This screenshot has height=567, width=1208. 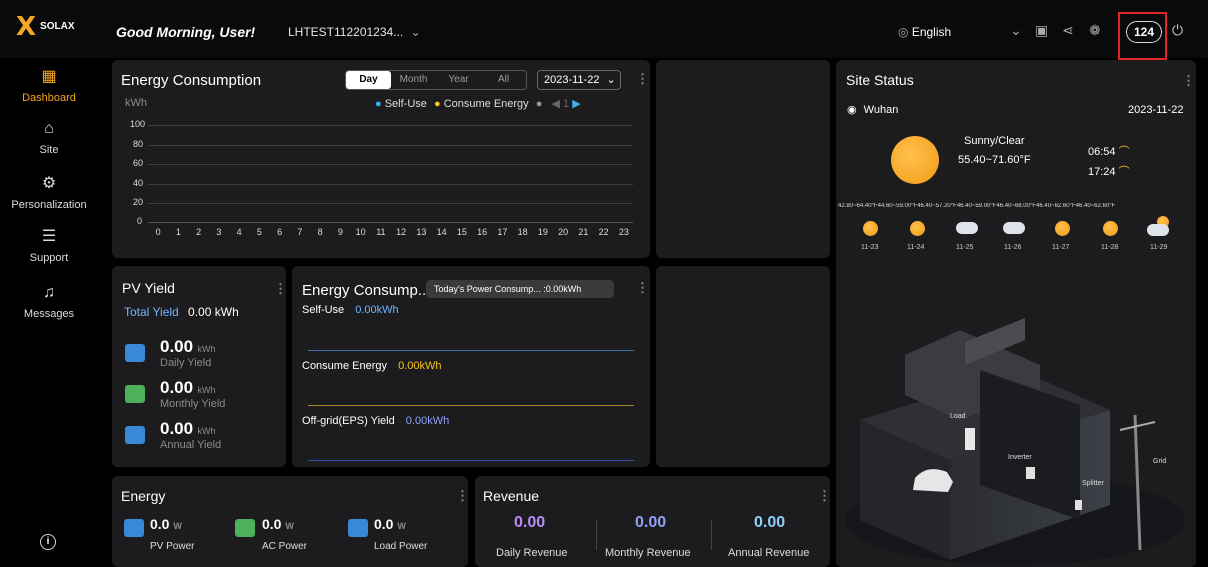 What do you see at coordinates (206, 349) in the screenshot?
I see `daily-yield-unit: kWh` at bounding box center [206, 349].